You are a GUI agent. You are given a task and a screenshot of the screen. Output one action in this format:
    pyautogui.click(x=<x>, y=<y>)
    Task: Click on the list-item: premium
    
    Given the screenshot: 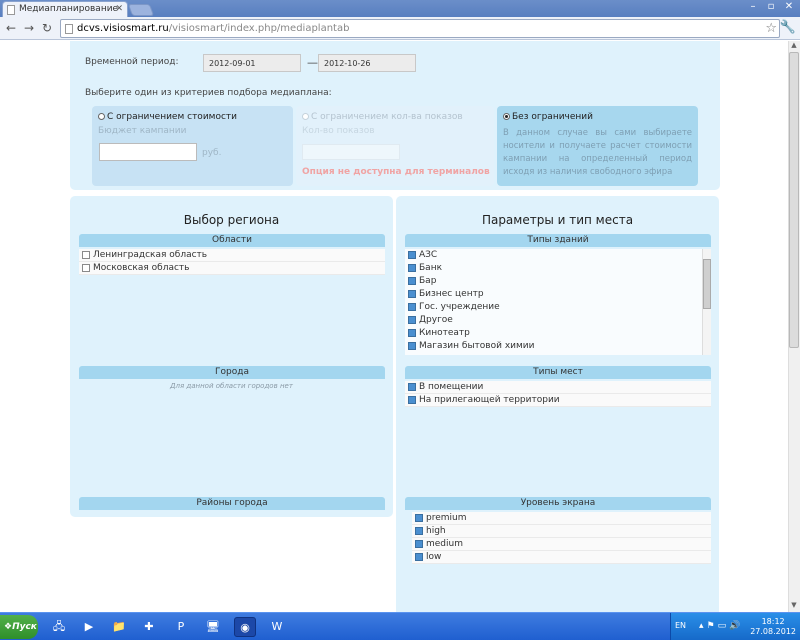 What is the action you would take?
    pyautogui.click(x=561, y=518)
    